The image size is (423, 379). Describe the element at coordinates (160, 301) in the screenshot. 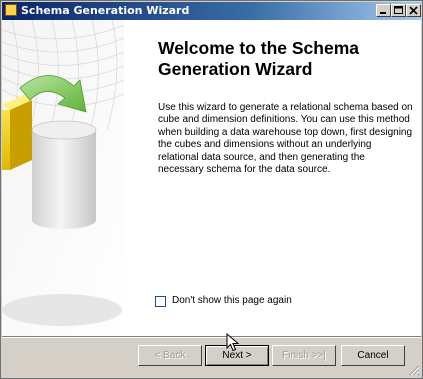

I see `dont-show-again-checkbox` at that location.